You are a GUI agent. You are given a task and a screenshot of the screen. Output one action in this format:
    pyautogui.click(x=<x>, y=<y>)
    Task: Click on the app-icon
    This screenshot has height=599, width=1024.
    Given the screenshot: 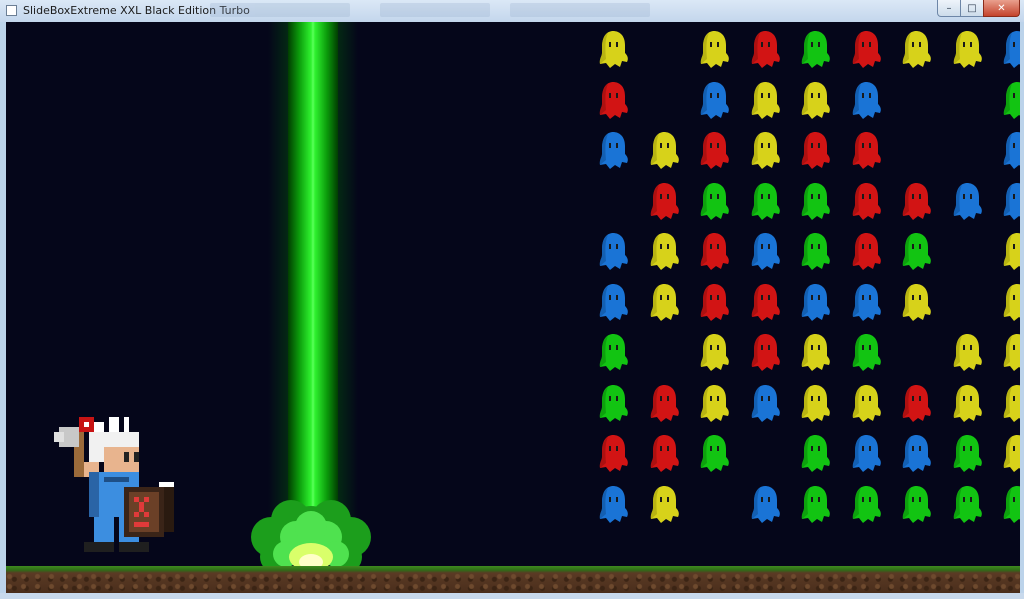 What is the action you would take?
    pyautogui.click(x=11, y=10)
    